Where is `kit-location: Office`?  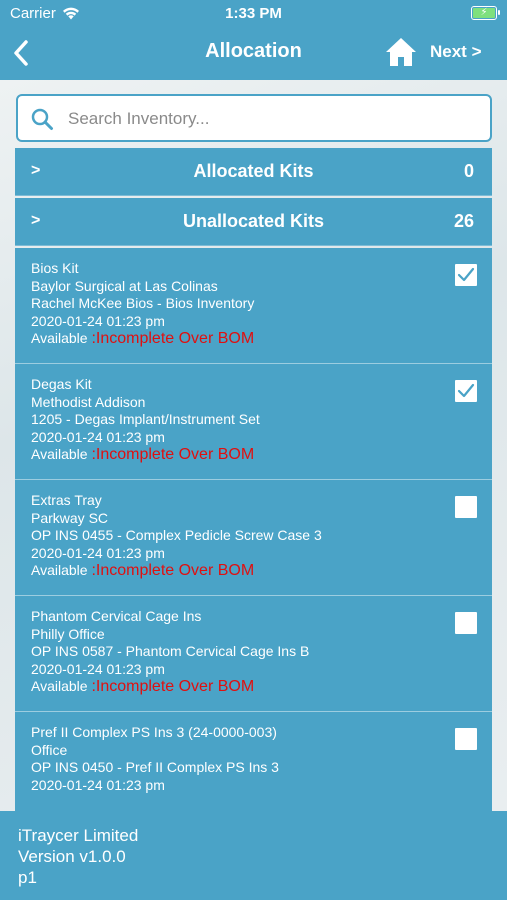 kit-location: Office is located at coordinates (49, 749).